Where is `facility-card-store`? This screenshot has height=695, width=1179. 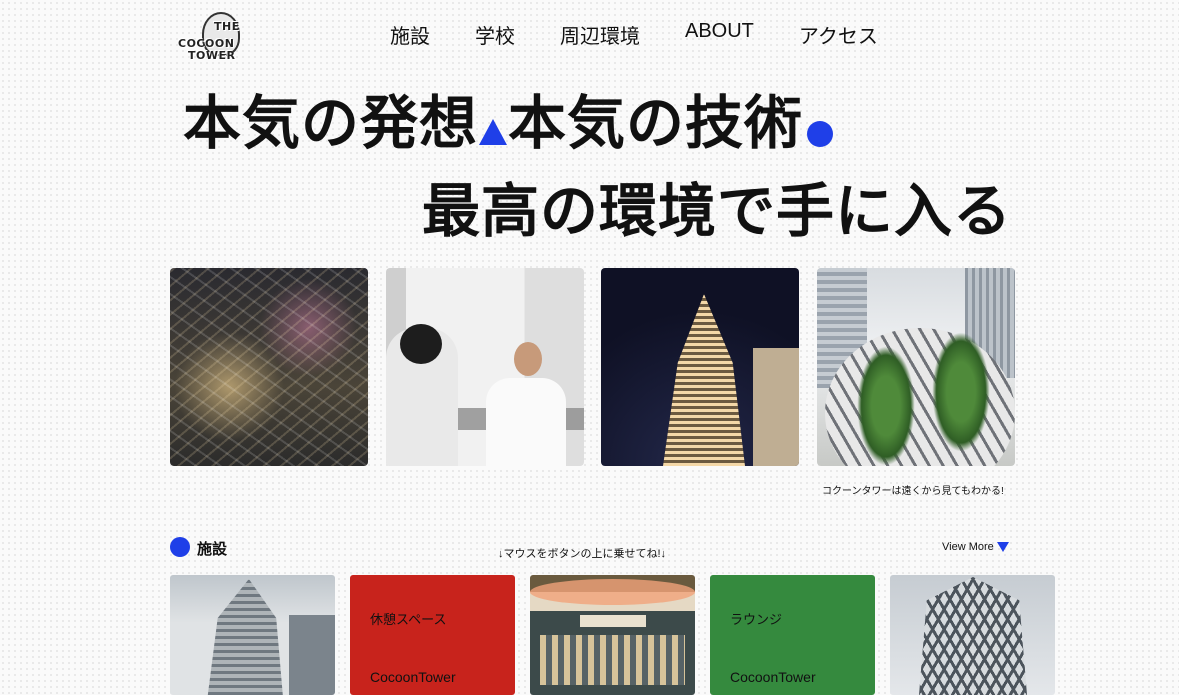
facility-card-store is located at coordinates (612, 635).